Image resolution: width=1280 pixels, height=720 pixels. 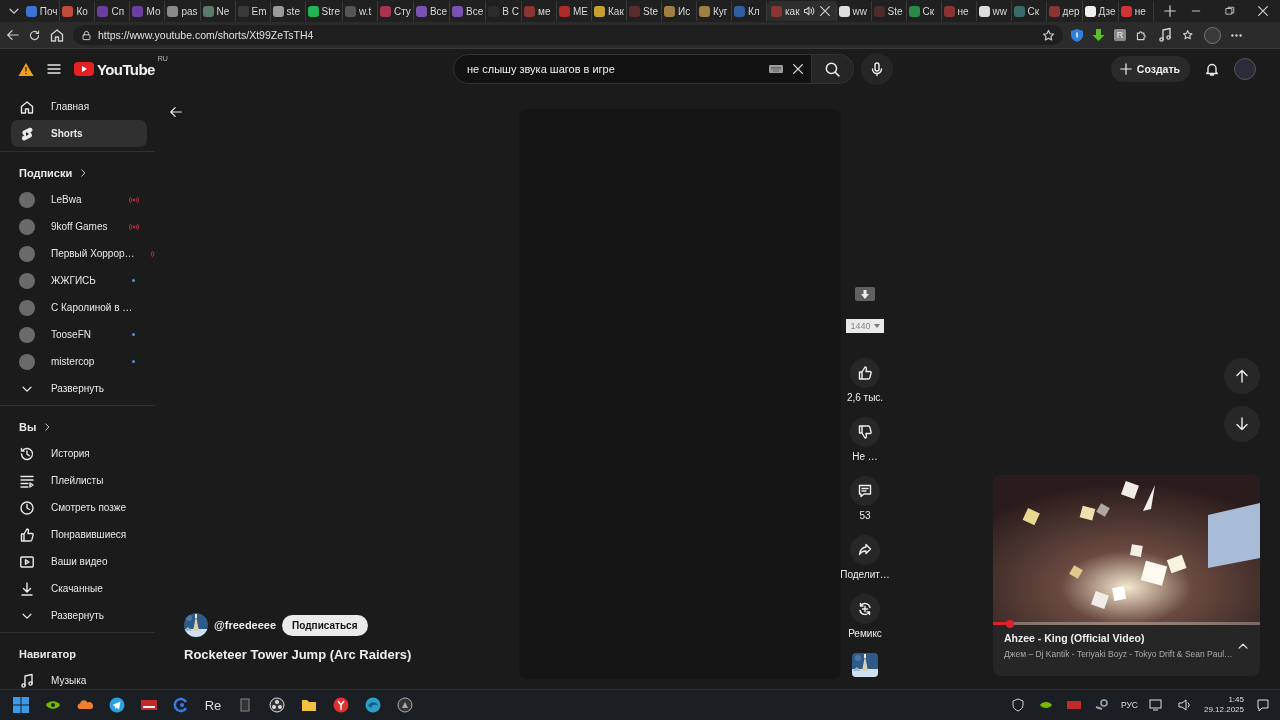 What do you see at coordinates (79, 106) in the screenshot?
I see `sidebar-item: Главная` at bounding box center [79, 106].